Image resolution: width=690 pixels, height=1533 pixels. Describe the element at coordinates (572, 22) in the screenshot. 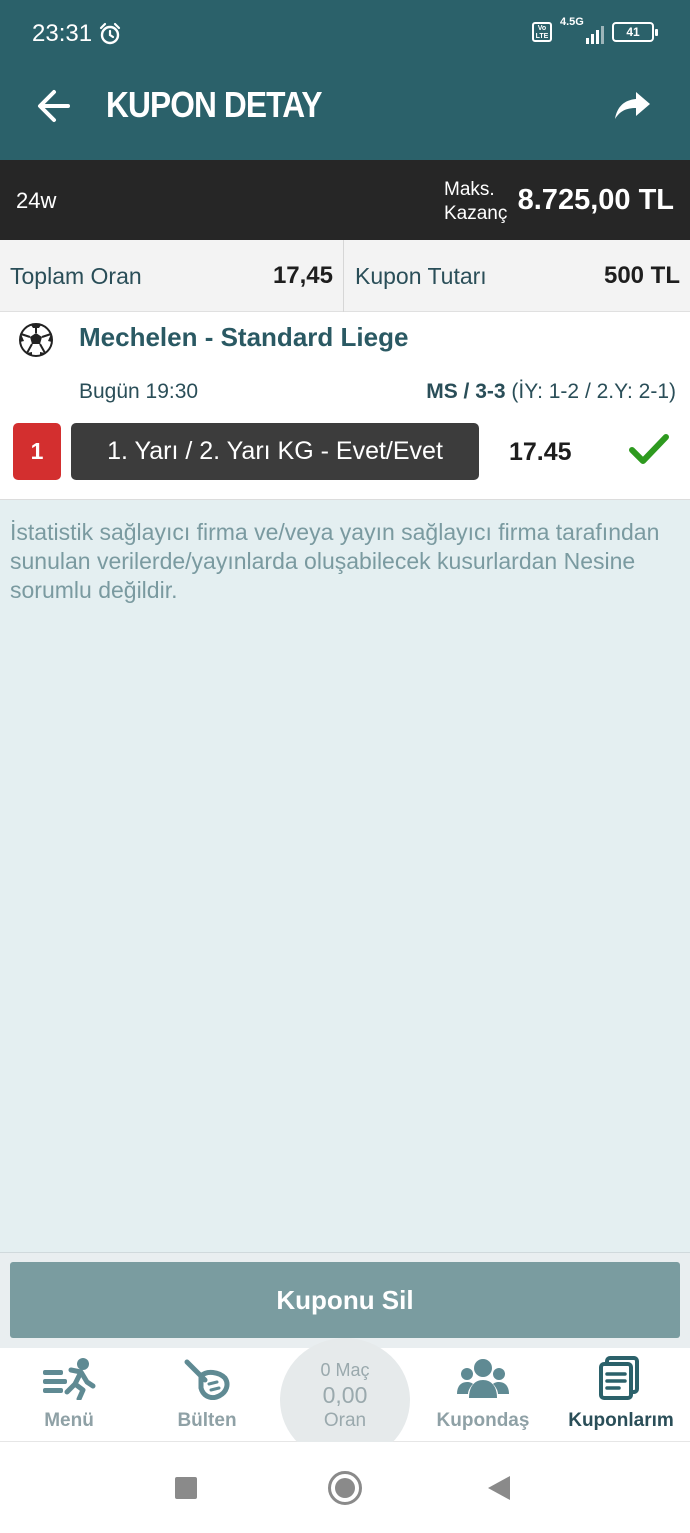

I see `network-type: 4.5G` at that location.